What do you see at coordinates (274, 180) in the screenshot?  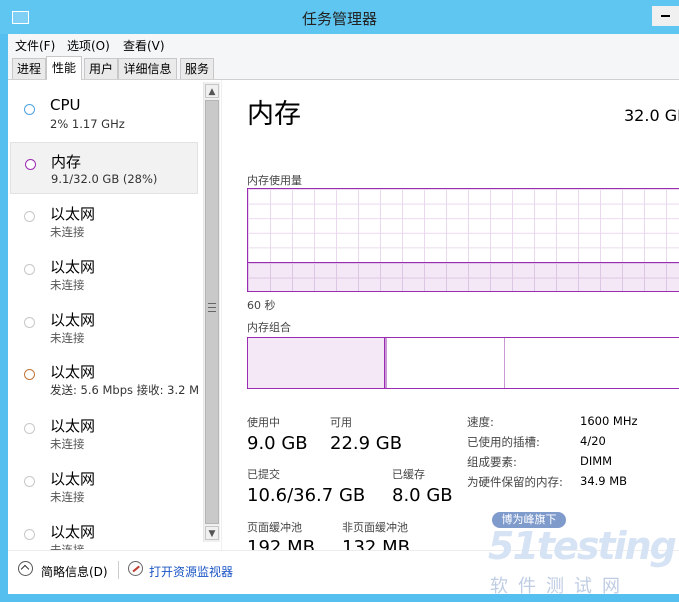 I see `usage-graph-label: 内存使用量` at bounding box center [274, 180].